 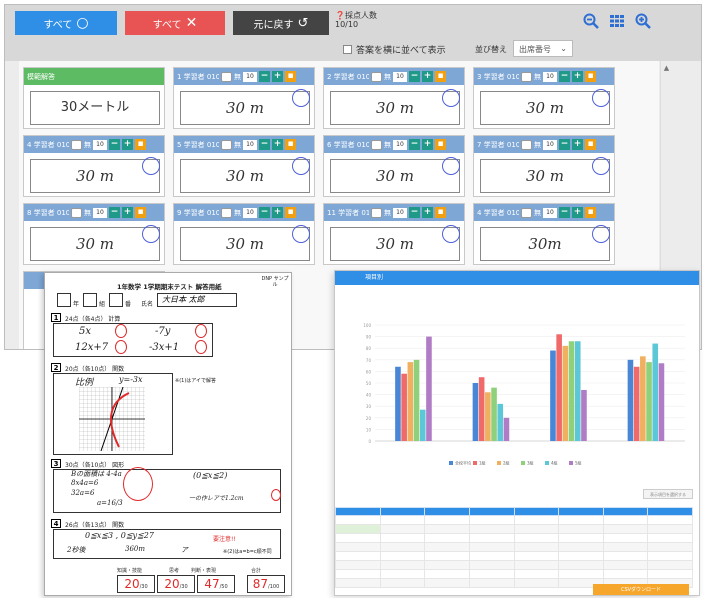 I want to click on question-number-1: 1, so click(x=56, y=317).